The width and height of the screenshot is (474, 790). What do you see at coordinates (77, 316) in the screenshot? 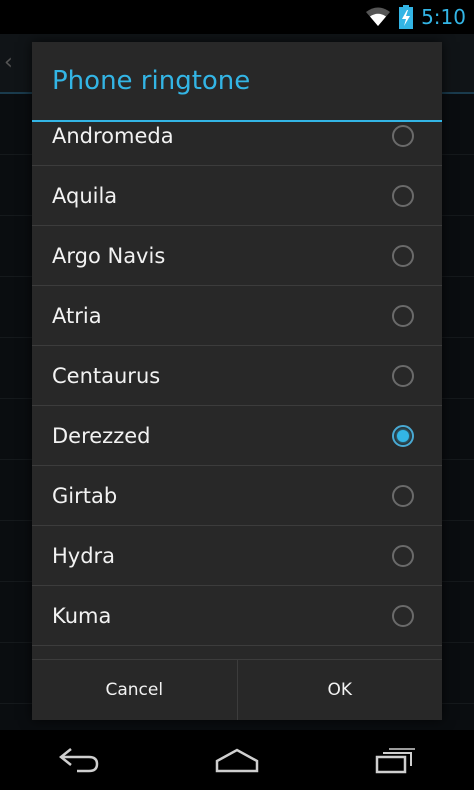
I see `ringtone-label: Atria` at bounding box center [77, 316].